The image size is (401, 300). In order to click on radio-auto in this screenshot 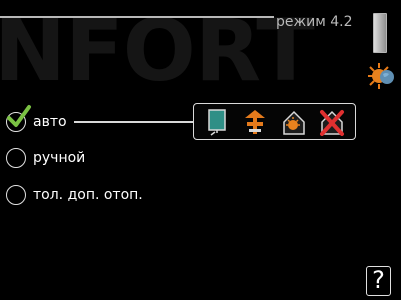, I will do `click(18, 118)`.